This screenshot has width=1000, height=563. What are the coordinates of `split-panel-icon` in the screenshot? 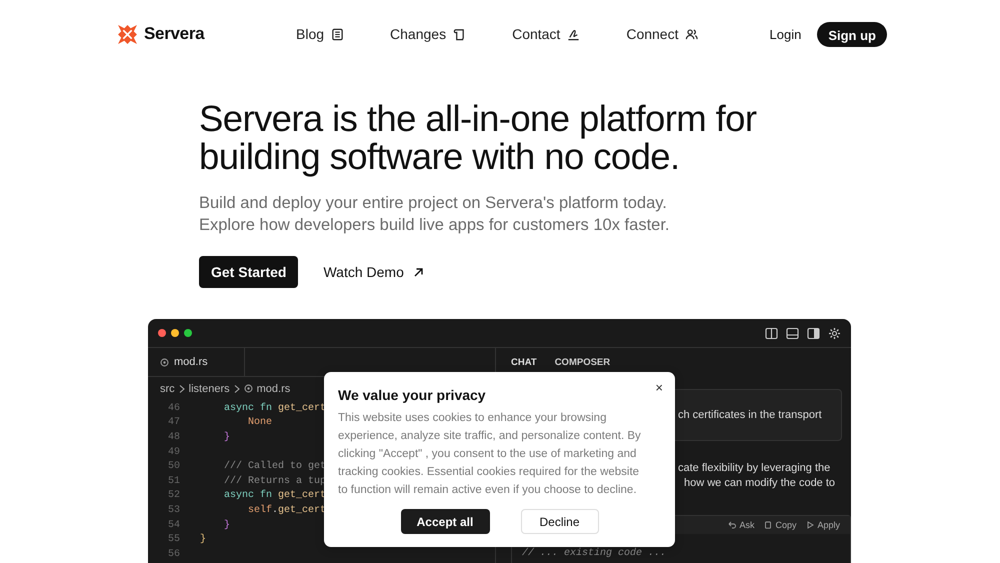 It's located at (771, 333).